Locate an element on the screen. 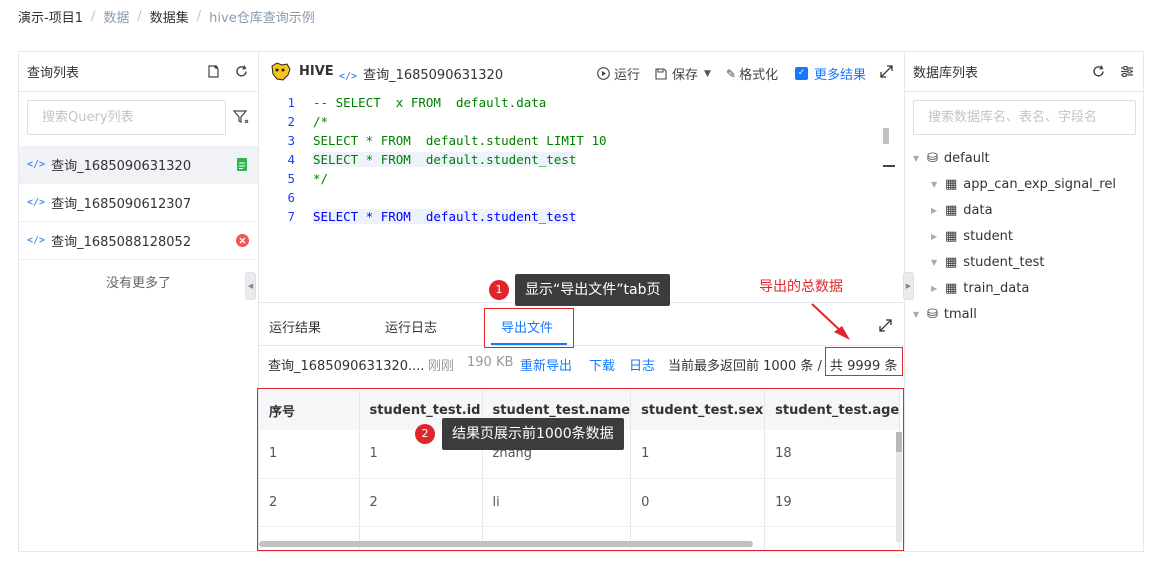 This screenshot has width=1161, height=570. checkbox-checked-icon: ✓ is located at coordinates (801, 73).